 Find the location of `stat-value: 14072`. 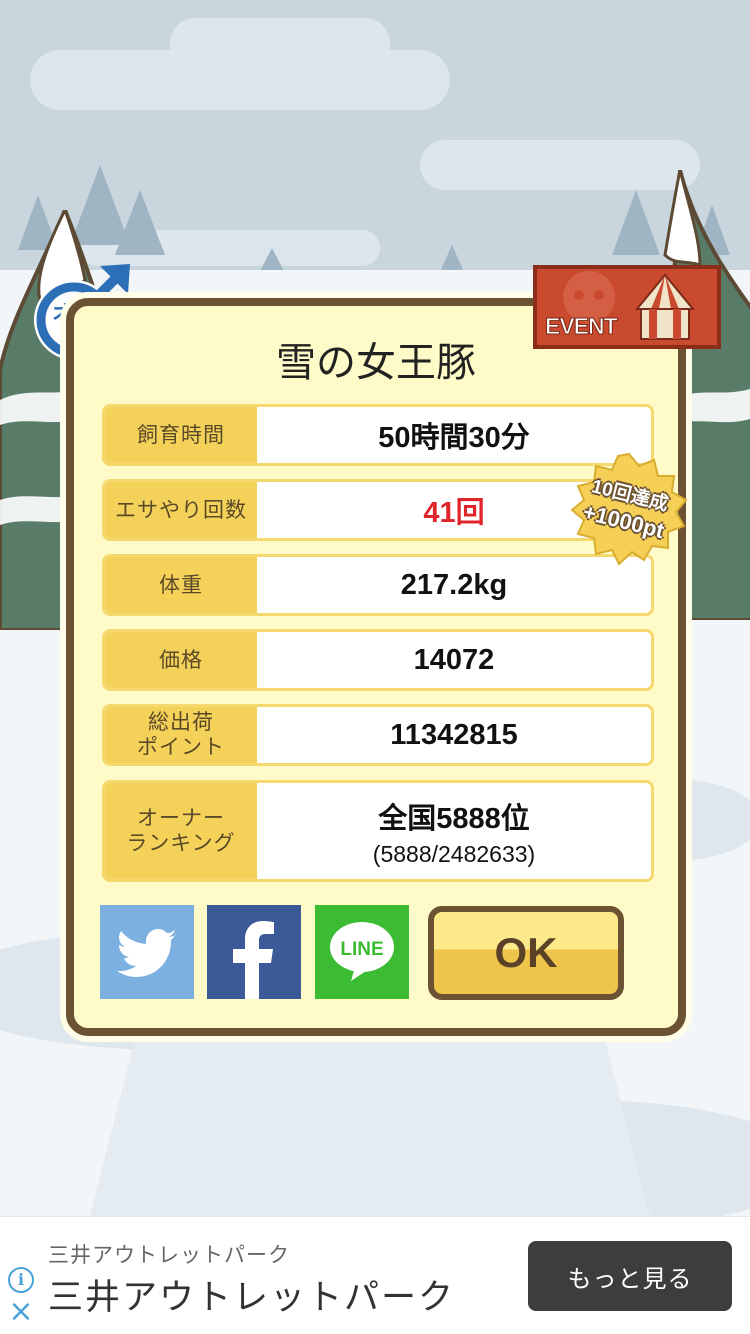

stat-value: 14072 is located at coordinates (454, 659).